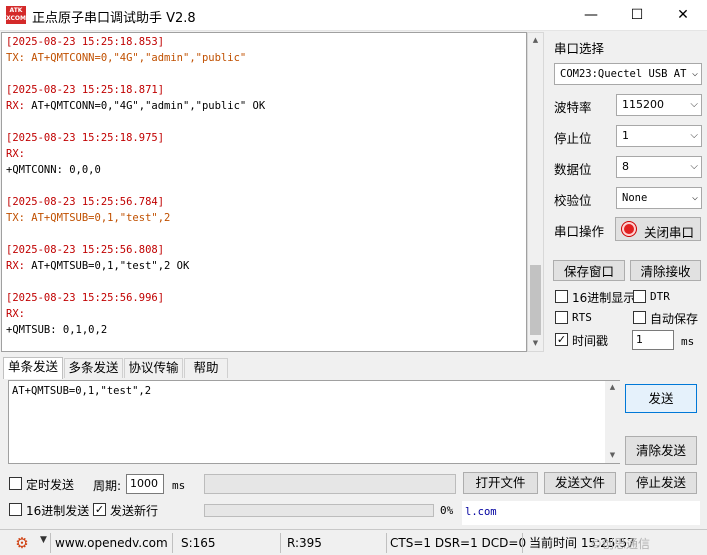  I want to click on tab-multi-send: 多条发送, so click(93, 368).